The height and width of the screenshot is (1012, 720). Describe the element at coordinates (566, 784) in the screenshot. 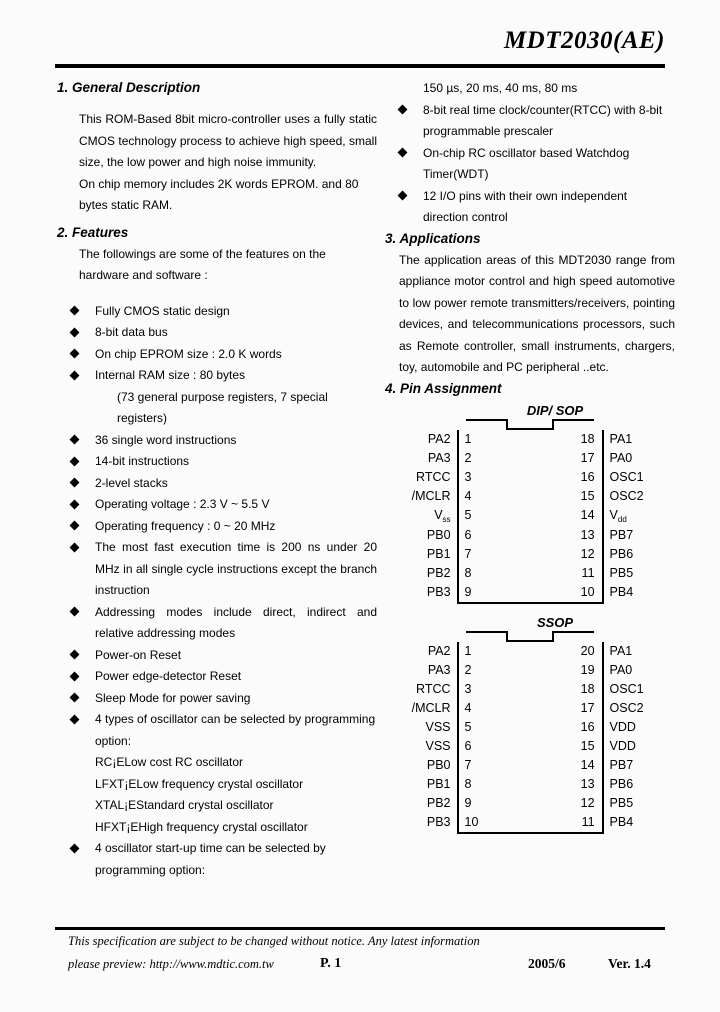

I see `pin-number-right: 13` at that location.